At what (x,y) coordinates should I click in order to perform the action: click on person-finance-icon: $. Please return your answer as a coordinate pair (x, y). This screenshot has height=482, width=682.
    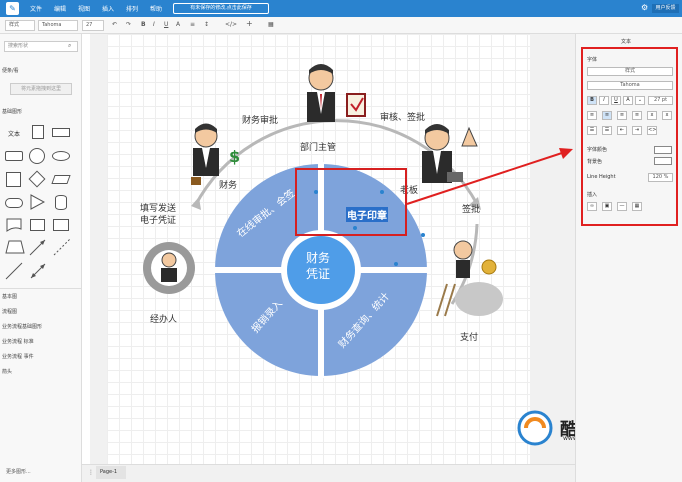
    Looking at the image, I should click on (215, 154).